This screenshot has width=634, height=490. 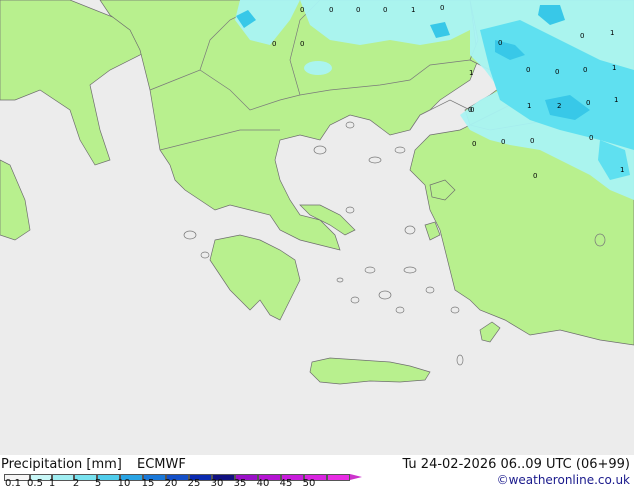 I want to click on colorbar-tick-label: 0.1, so click(x=13, y=483).